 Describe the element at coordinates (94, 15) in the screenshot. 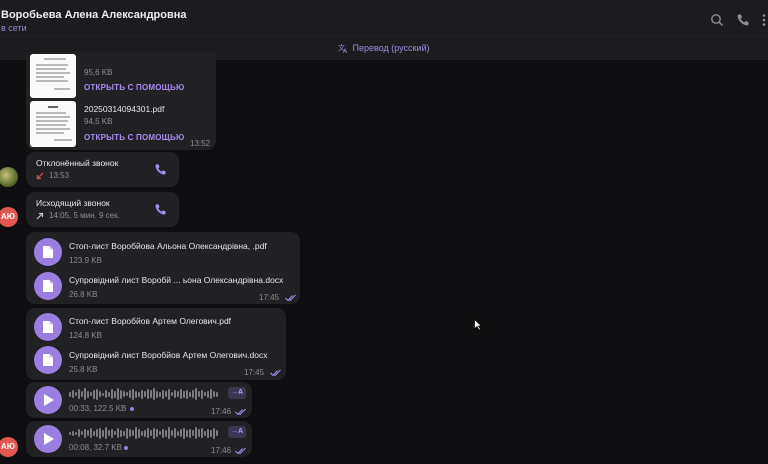

I see `contact-name: Воробьева Алена Александровна` at that location.